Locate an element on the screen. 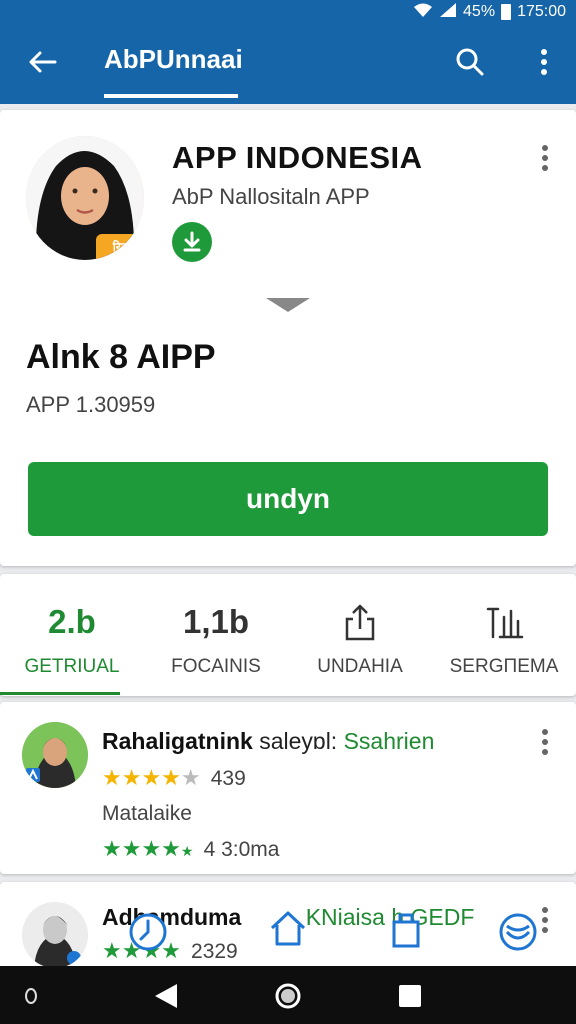 The height and width of the screenshot is (1024, 576). app-headline: Alnk 8 AIPP is located at coordinates (121, 357).